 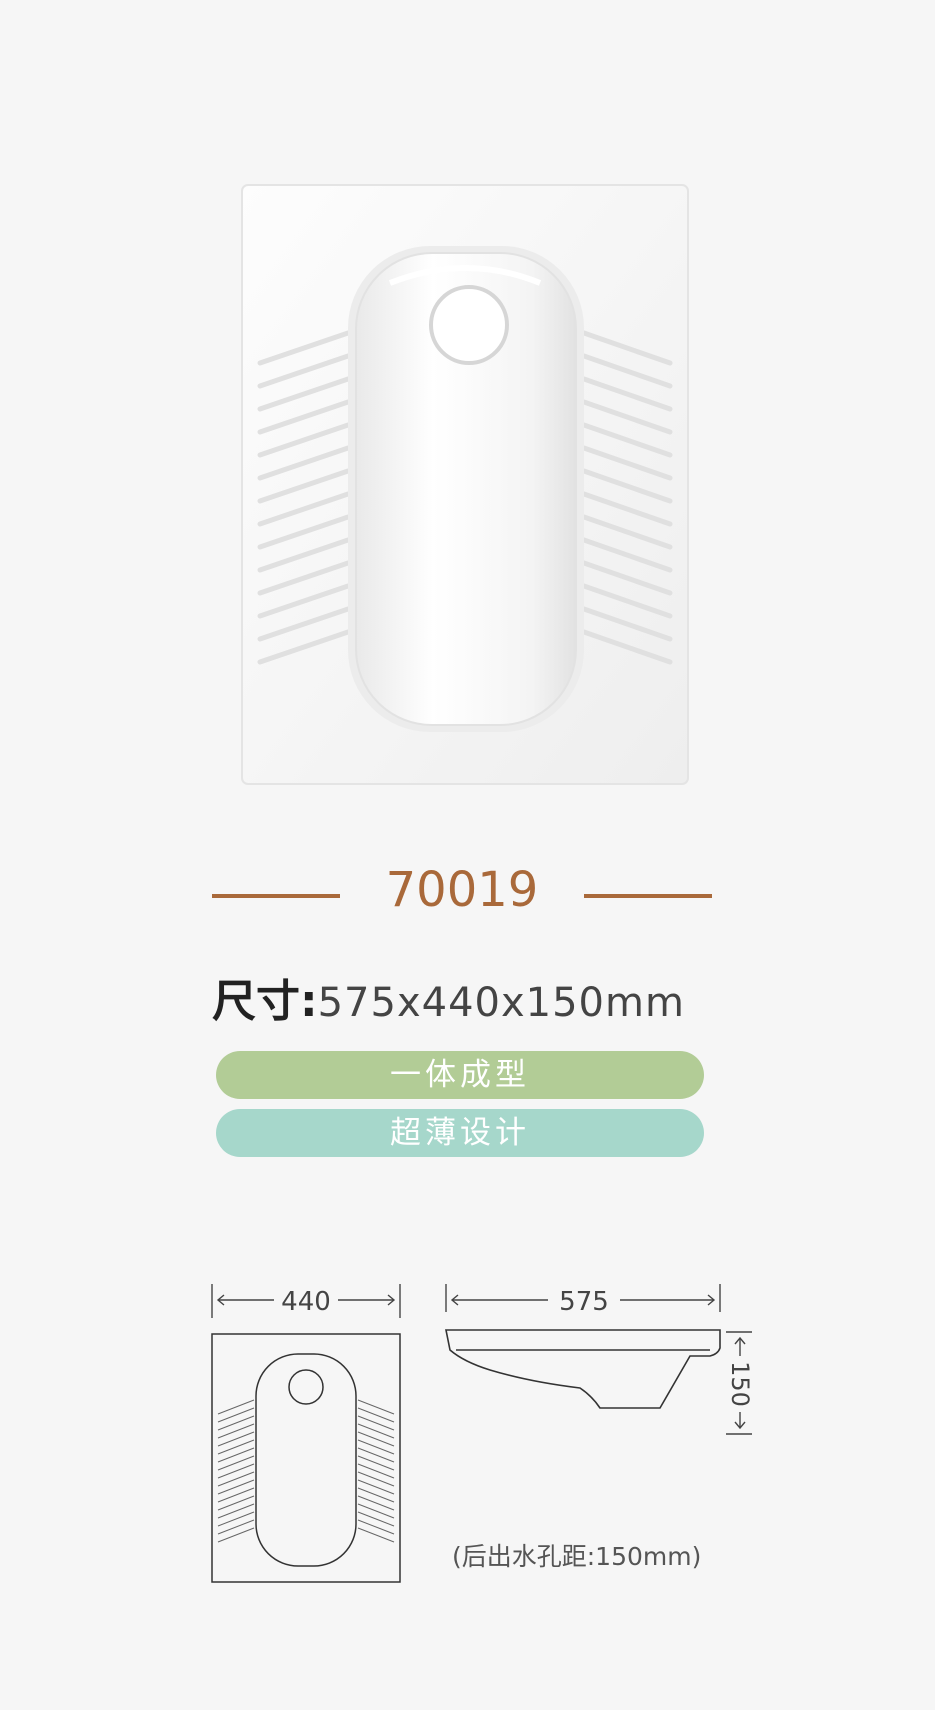 I want to click on top-view-ridges, so click(x=306, y=1471).